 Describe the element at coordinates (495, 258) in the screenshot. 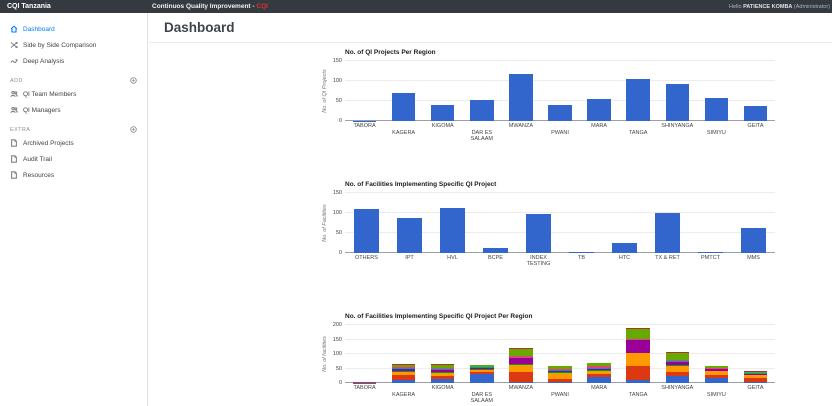

I see `category-label-text: BCPE` at that location.